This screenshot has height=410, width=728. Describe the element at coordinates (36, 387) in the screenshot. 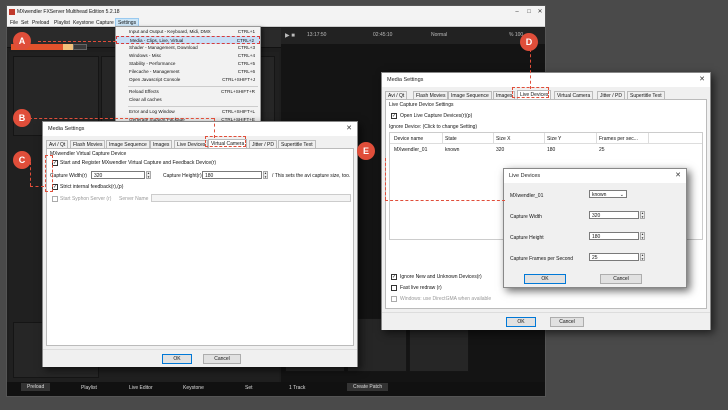

I see `tab-preload: Preload` at that location.